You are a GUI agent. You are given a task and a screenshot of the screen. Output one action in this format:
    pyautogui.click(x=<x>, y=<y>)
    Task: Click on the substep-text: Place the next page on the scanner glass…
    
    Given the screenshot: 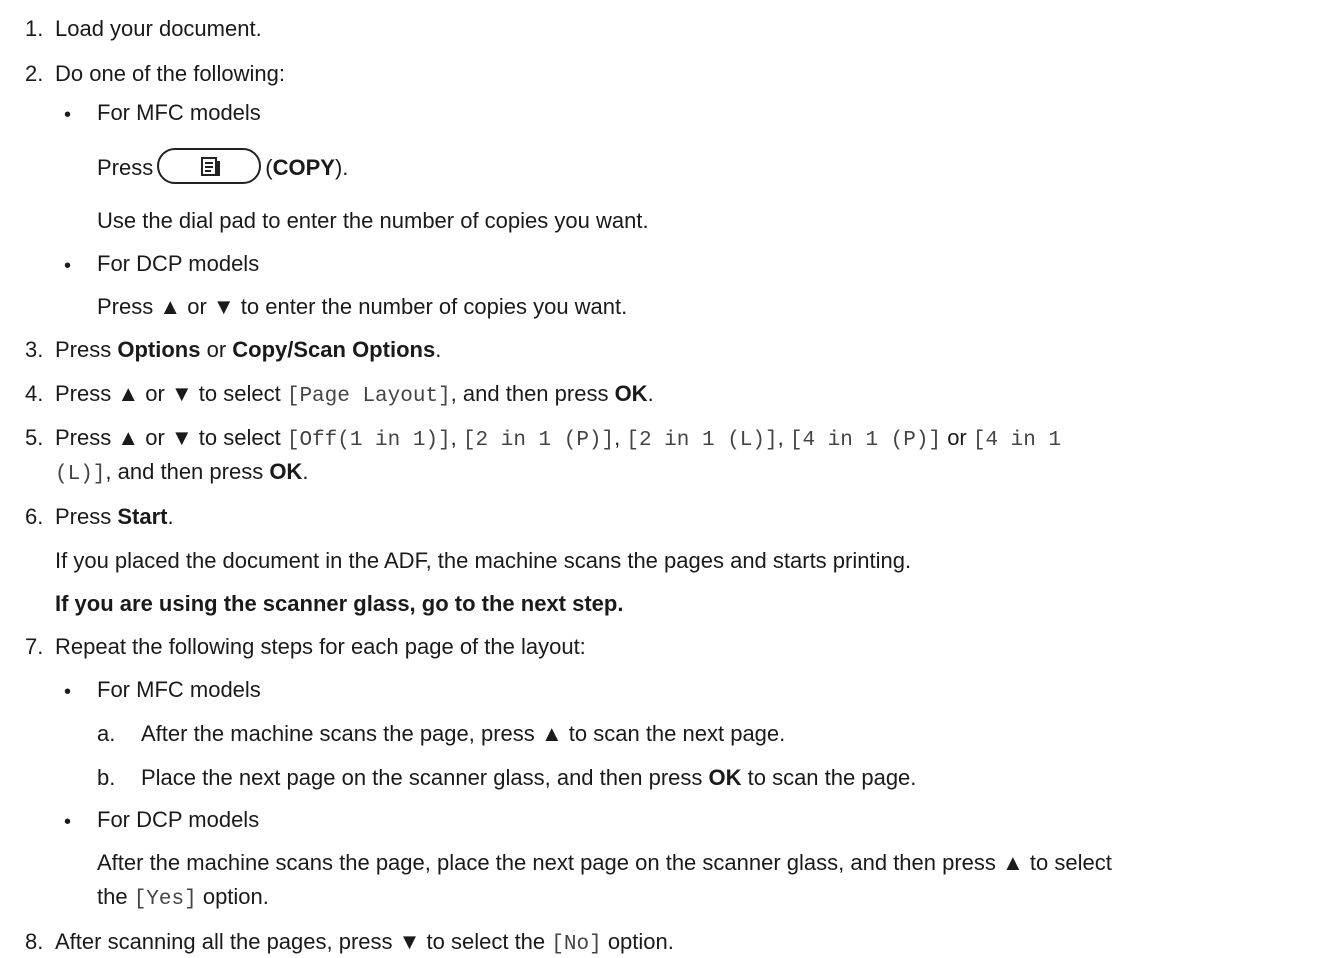 What is the action you would take?
    pyautogui.click(x=528, y=778)
    